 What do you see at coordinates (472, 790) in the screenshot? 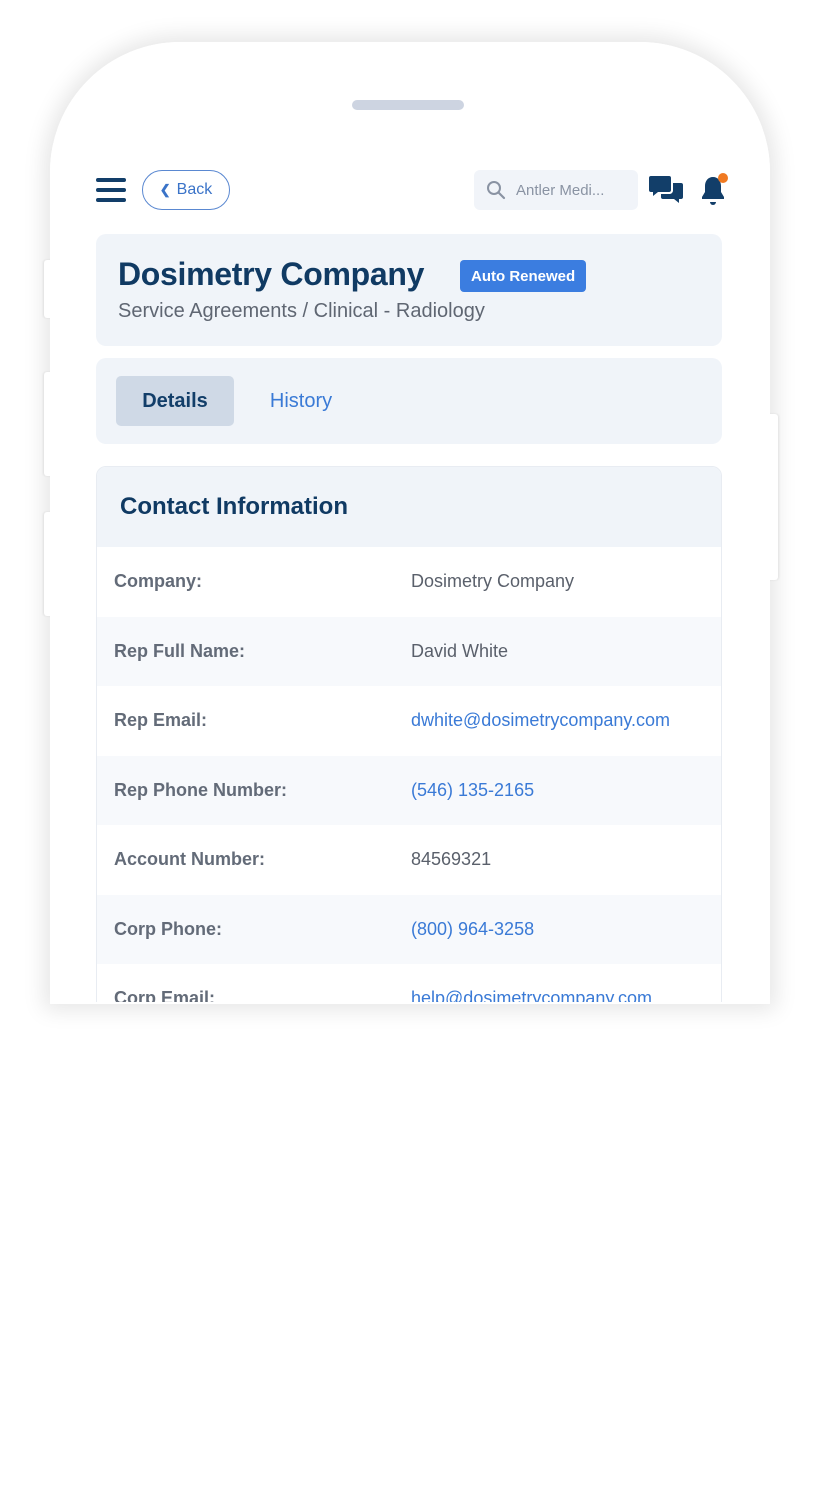
I see `rep-phone-link: (546) 135-2165` at bounding box center [472, 790].